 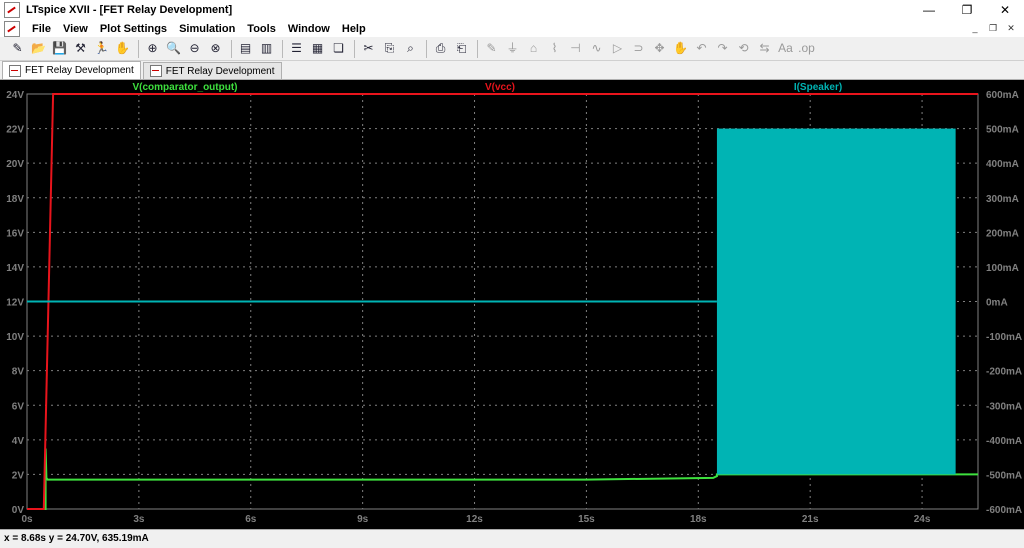 I want to click on series-legend-label: I(Speaker), so click(x=818, y=87).